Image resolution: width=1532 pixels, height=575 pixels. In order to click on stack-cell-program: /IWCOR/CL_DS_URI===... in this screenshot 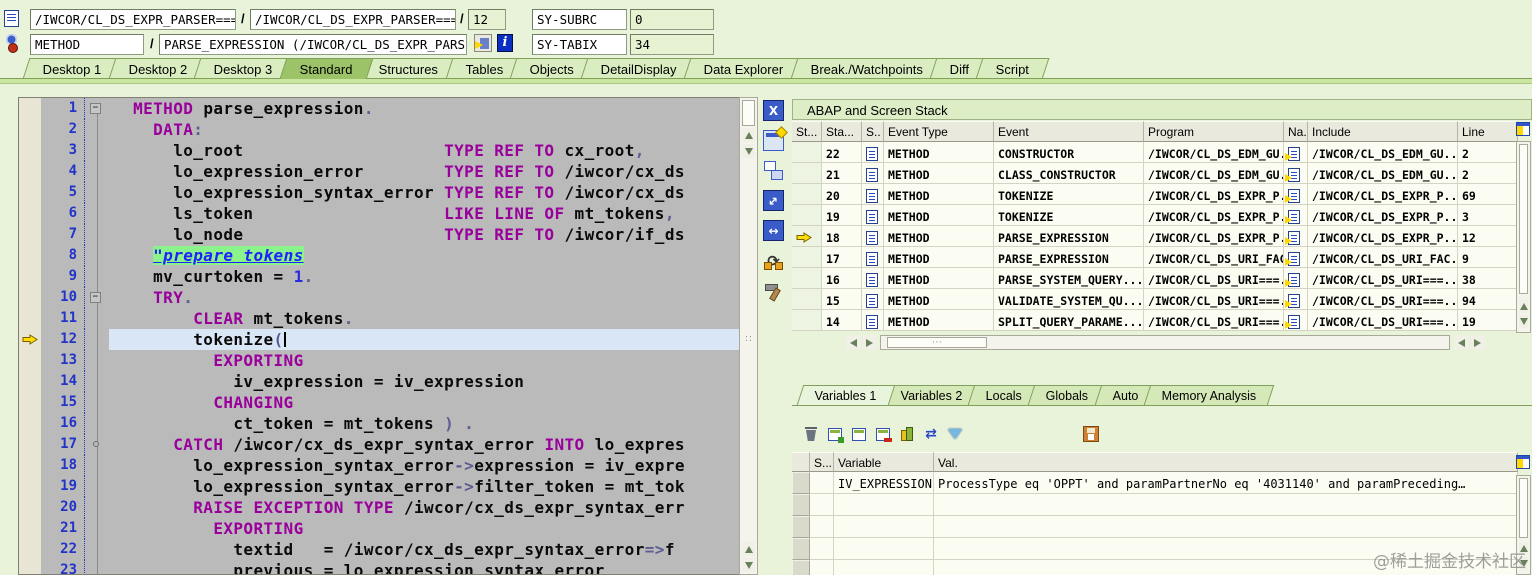, I will do `click(1214, 320)`.